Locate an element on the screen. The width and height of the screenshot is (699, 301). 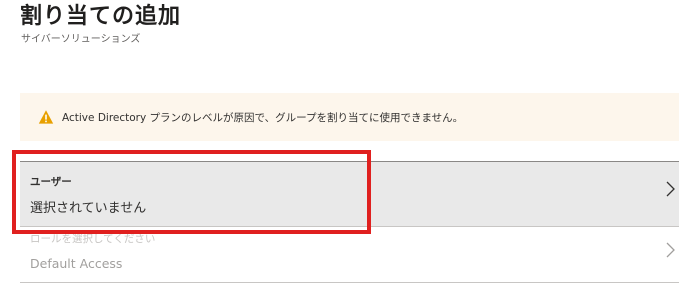
users-label: ユーザー is located at coordinates (51, 182).